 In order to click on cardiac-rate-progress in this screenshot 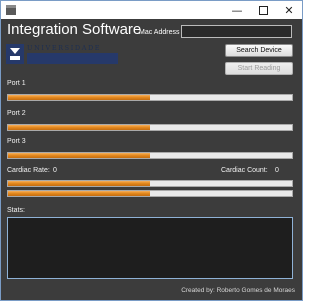, I will do `click(150, 183)`.